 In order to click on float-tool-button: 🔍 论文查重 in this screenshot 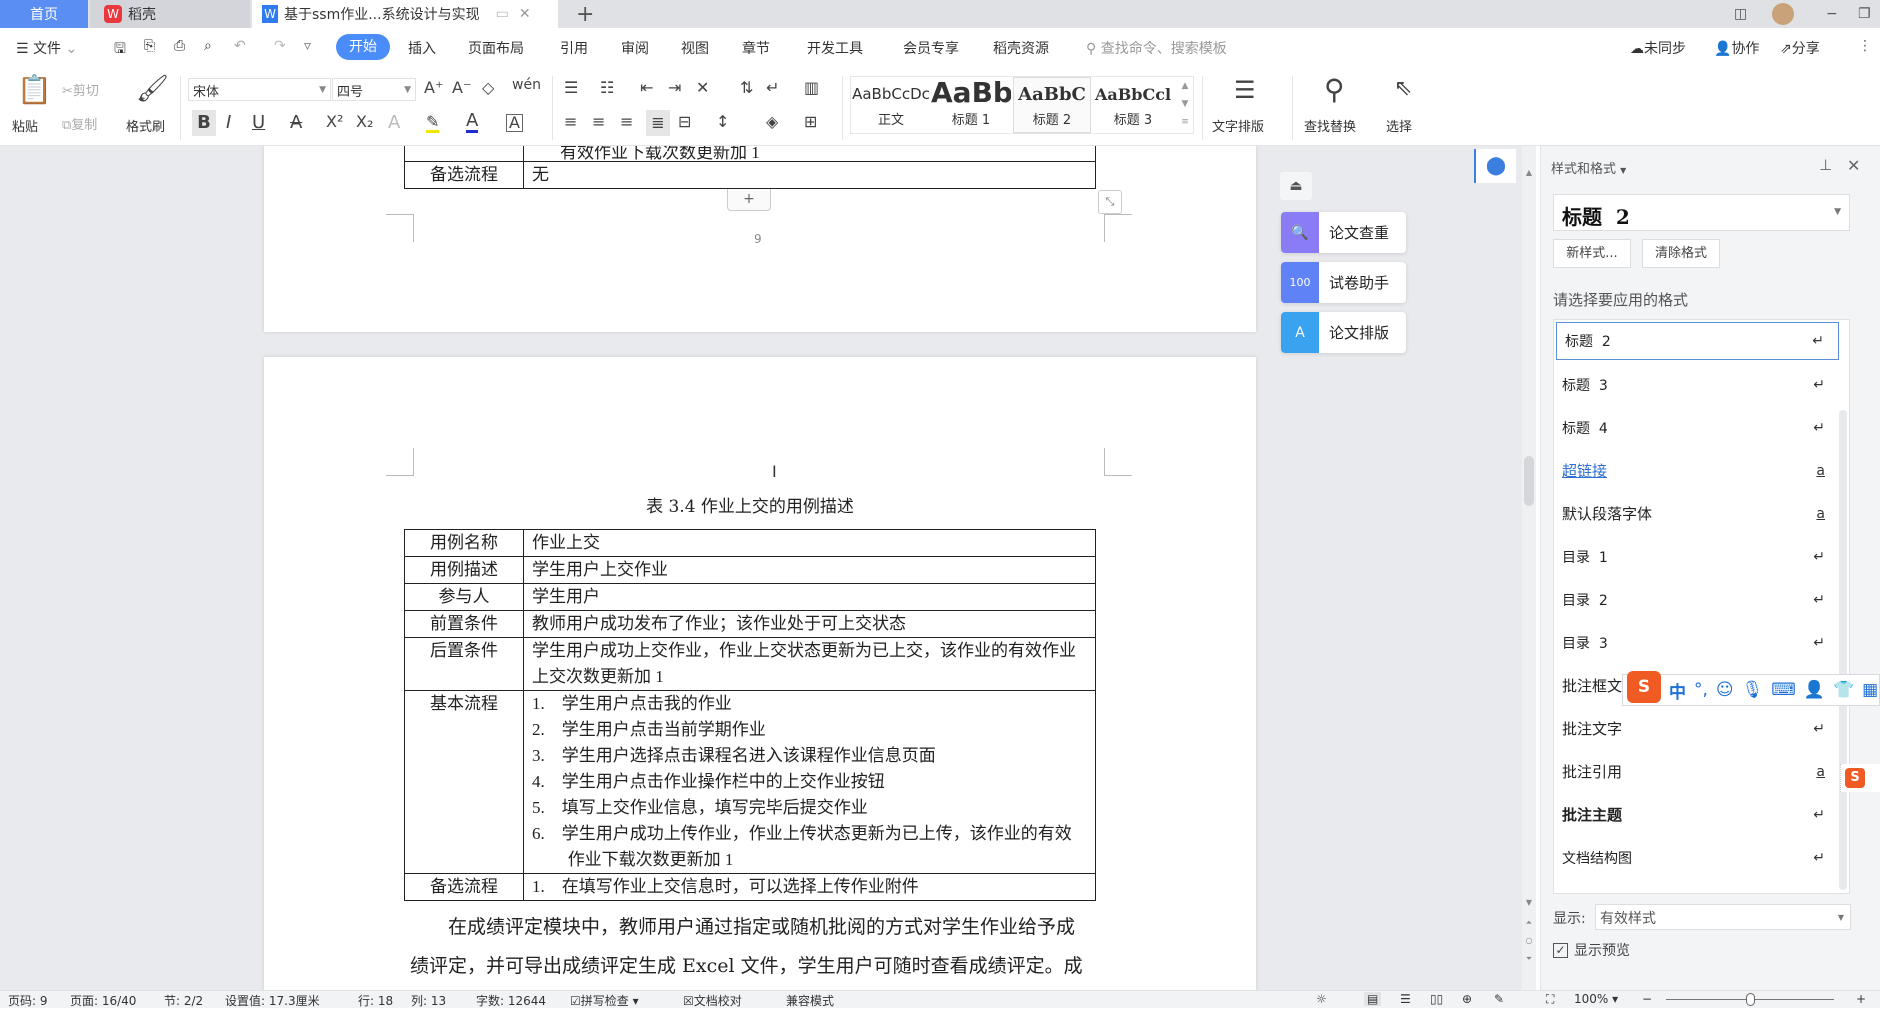, I will do `click(1343, 232)`.